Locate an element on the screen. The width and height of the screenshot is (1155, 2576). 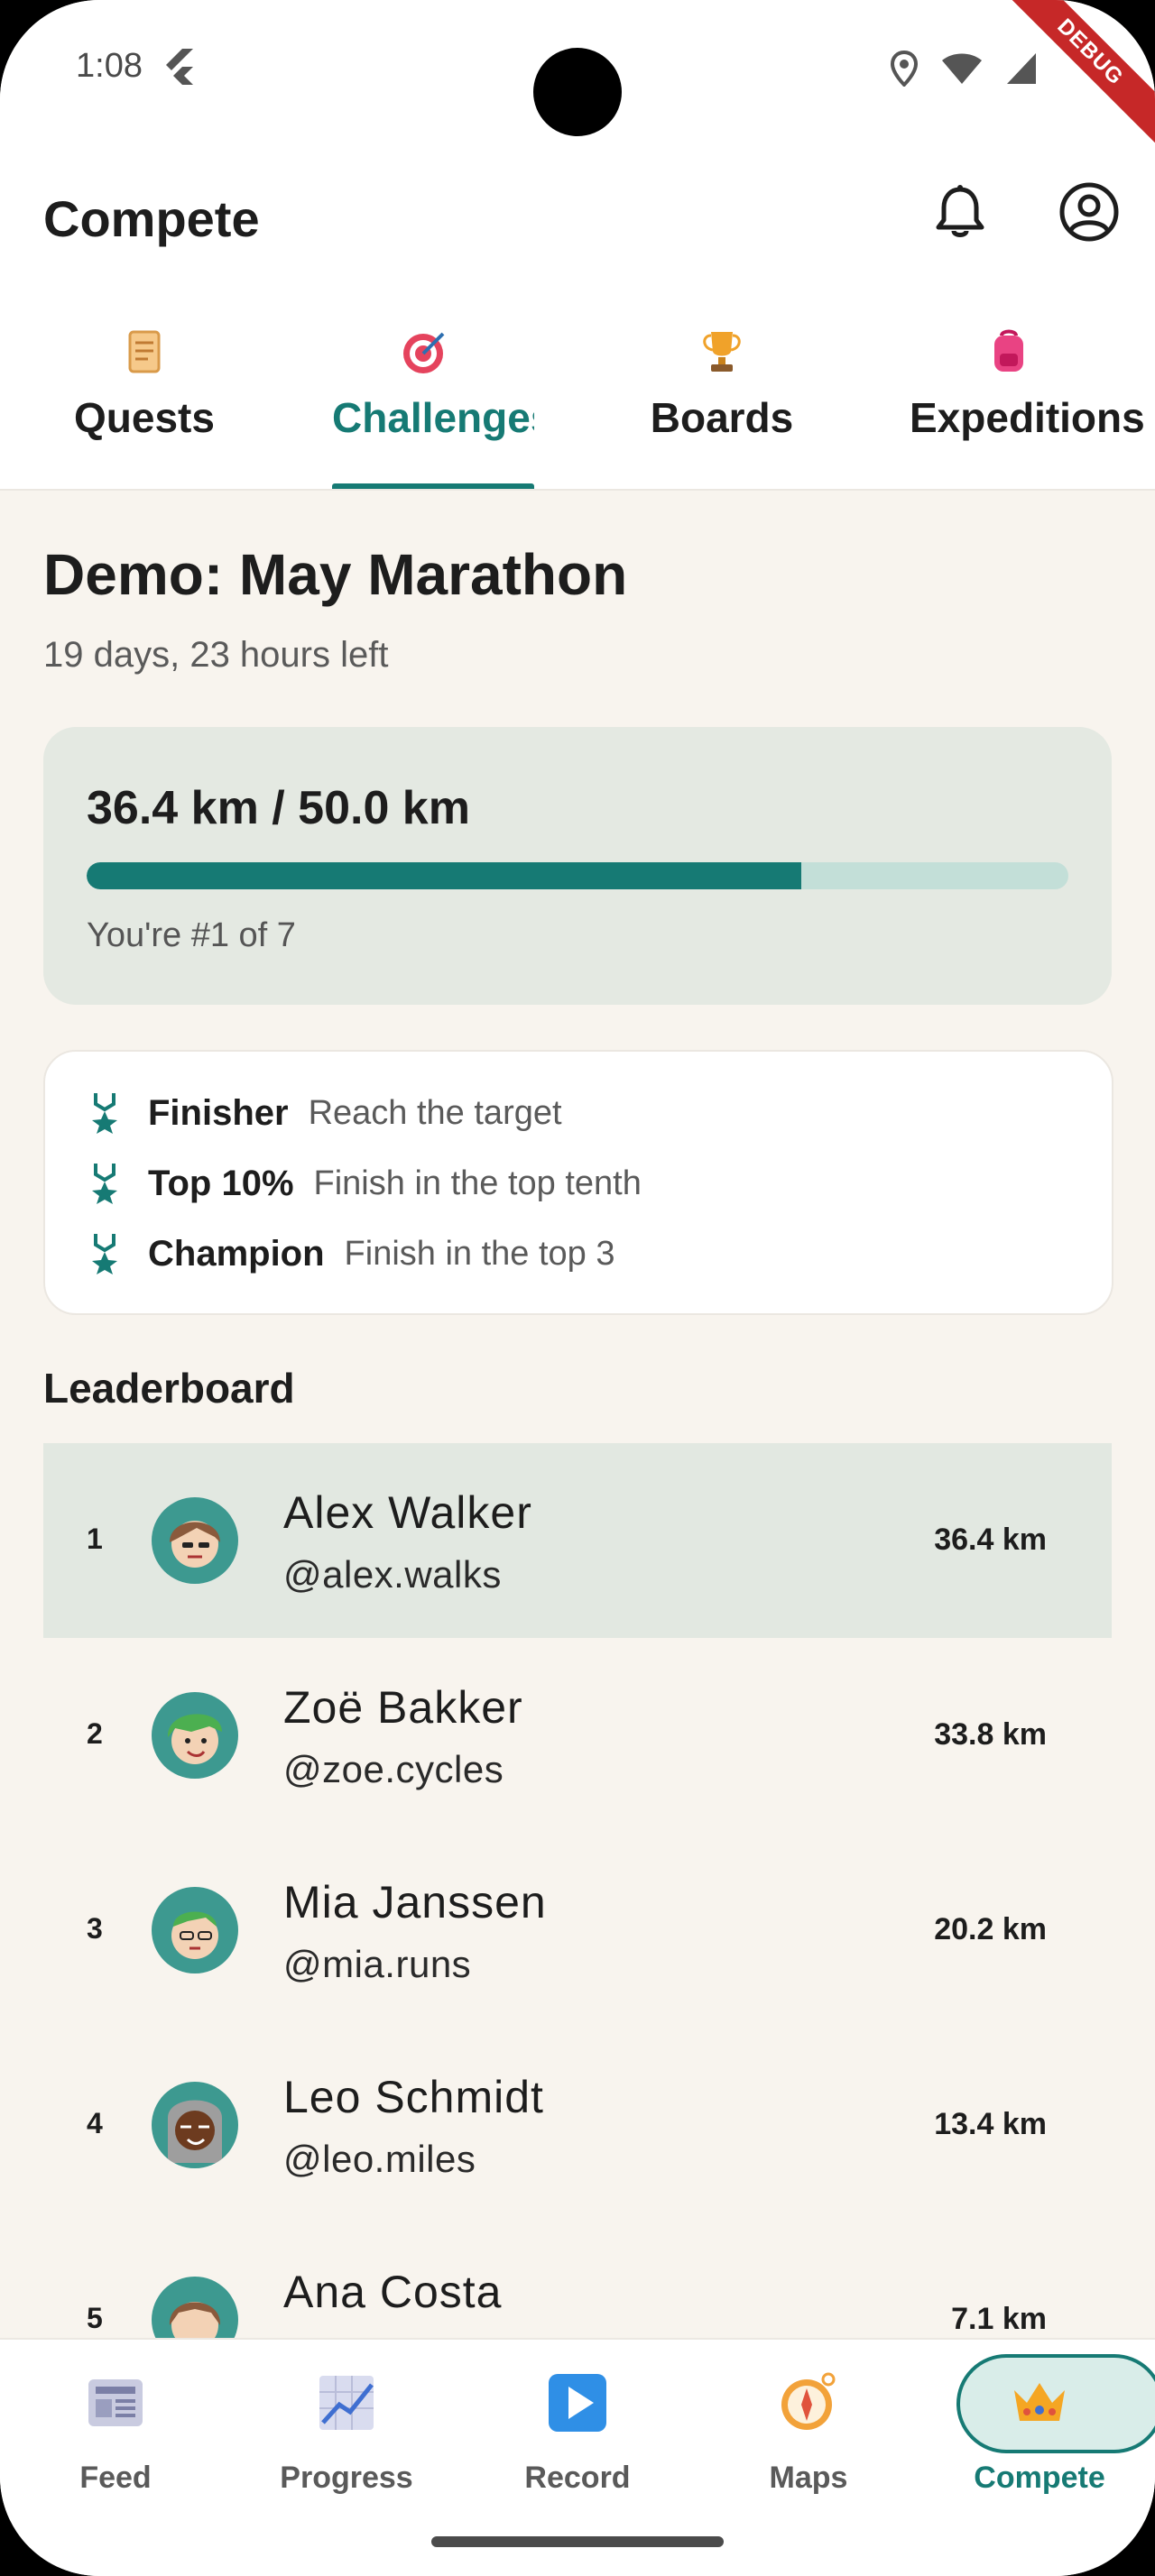
challenge-time-left: 19 days, 23 hours left is located at coordinates (216, 655).